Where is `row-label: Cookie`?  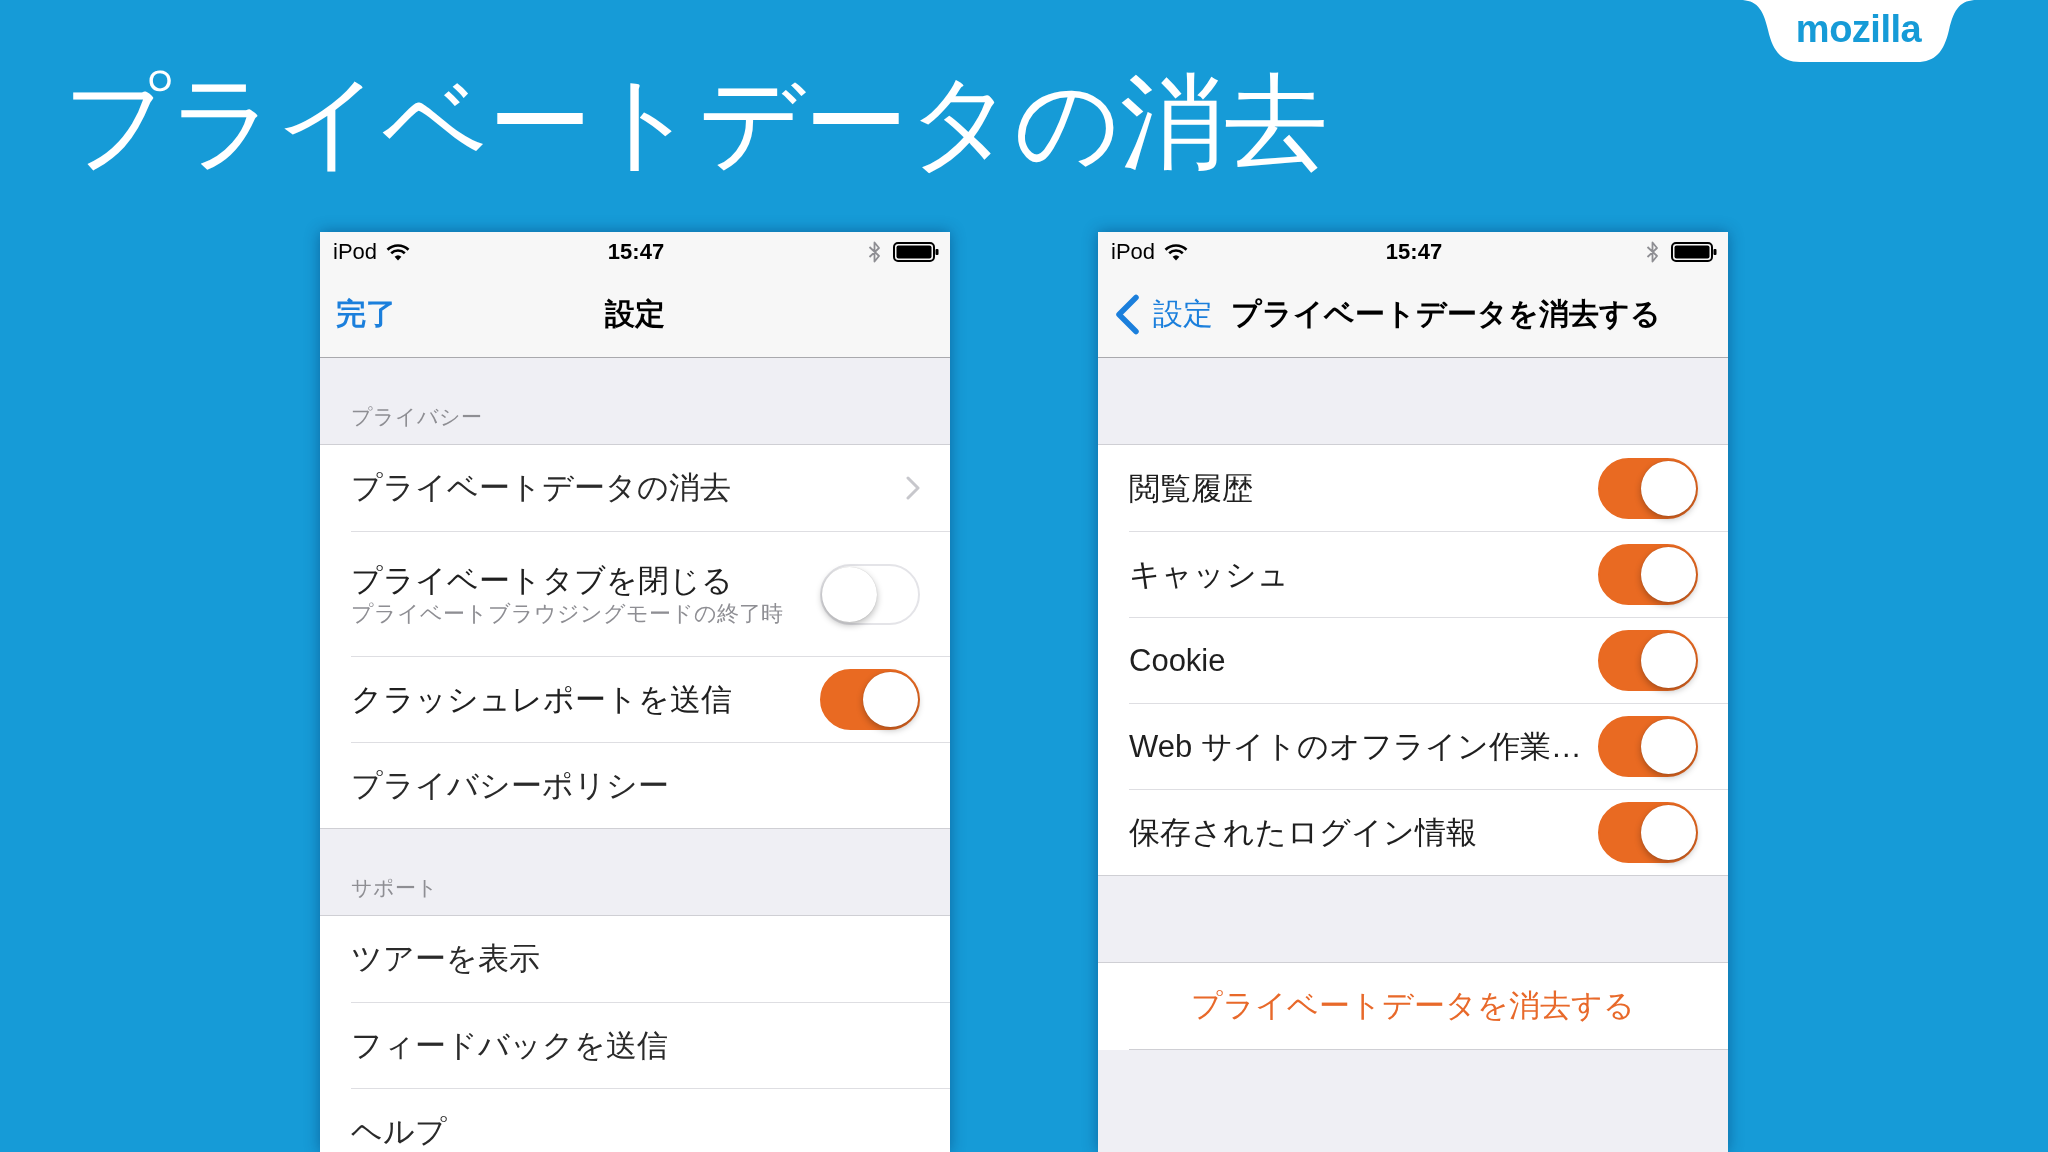
row-label: Cookie is located at coordinates (1177, 661).